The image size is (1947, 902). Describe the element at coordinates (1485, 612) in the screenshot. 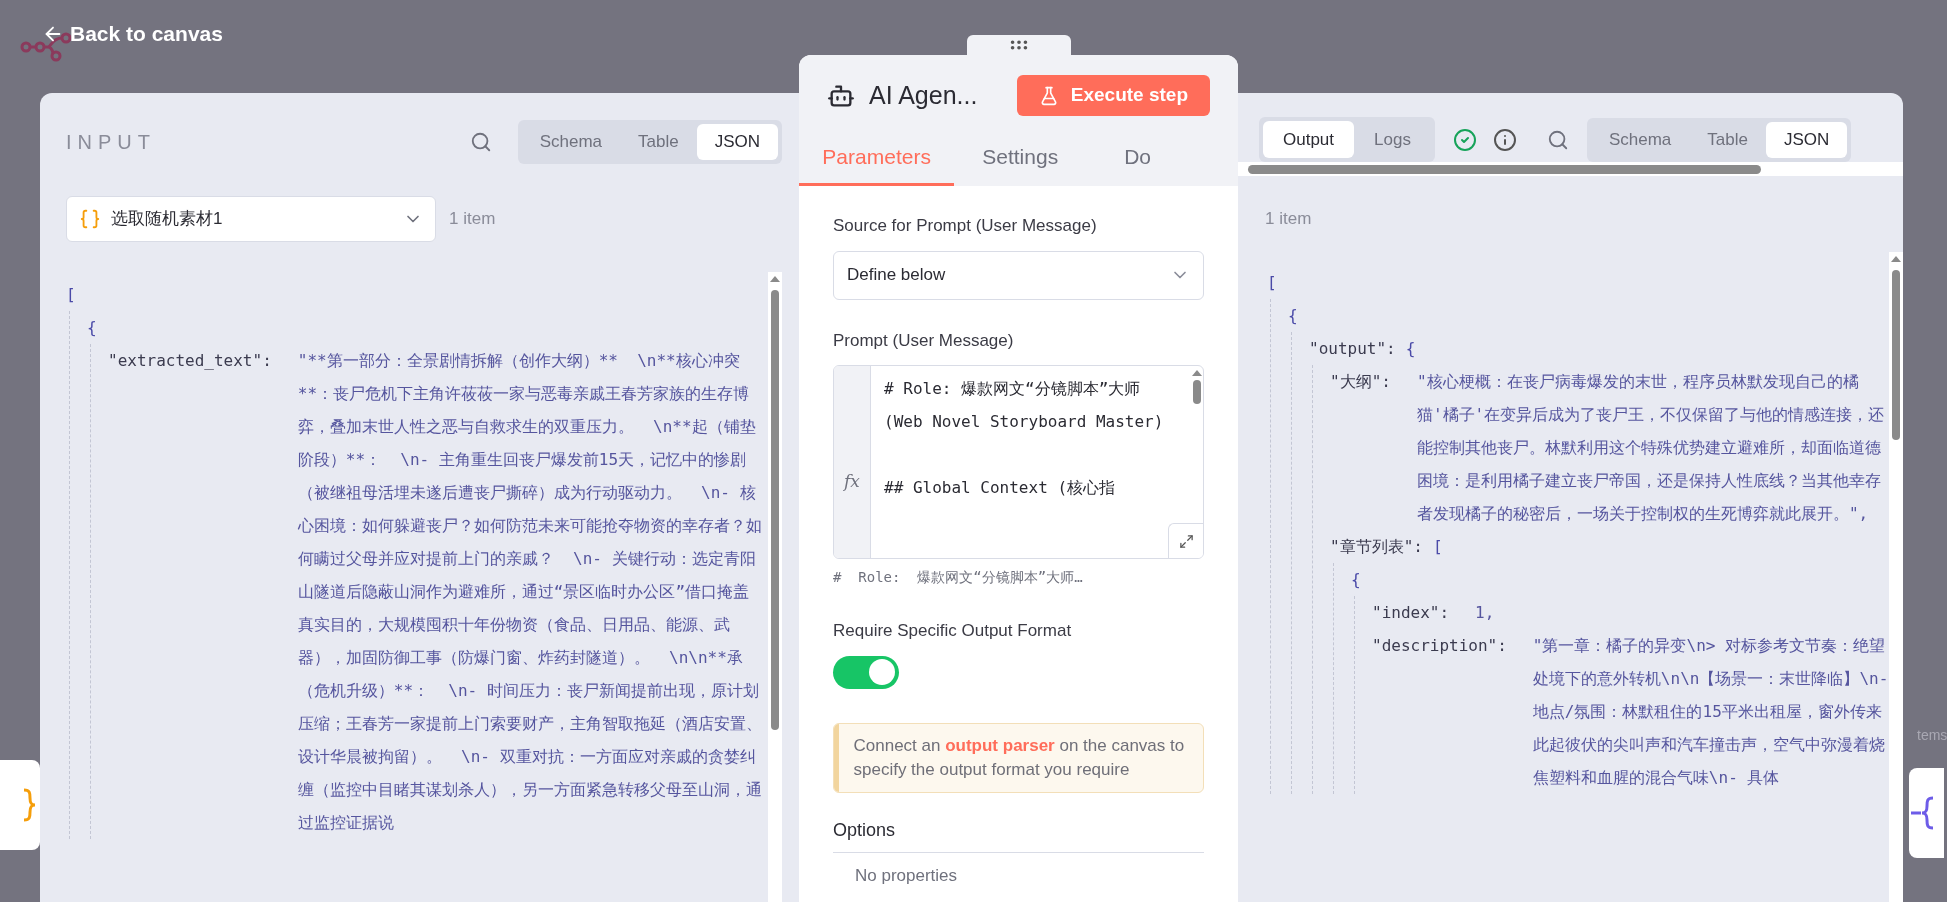

I see `json-value: 1,` at that location.